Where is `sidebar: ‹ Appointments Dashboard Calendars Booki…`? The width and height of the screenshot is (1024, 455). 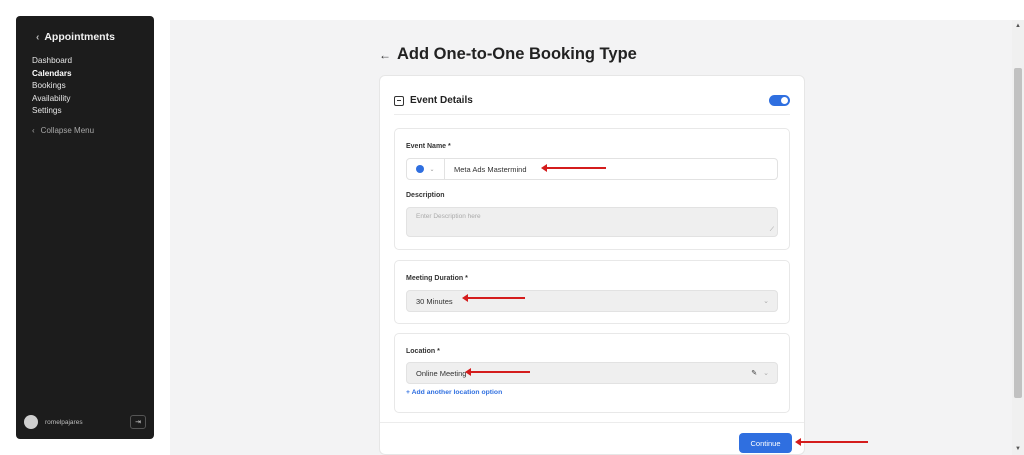 sidebar: ‹ Appointments Dashboard Calendars Booki… is located at coordinates (85, 227).